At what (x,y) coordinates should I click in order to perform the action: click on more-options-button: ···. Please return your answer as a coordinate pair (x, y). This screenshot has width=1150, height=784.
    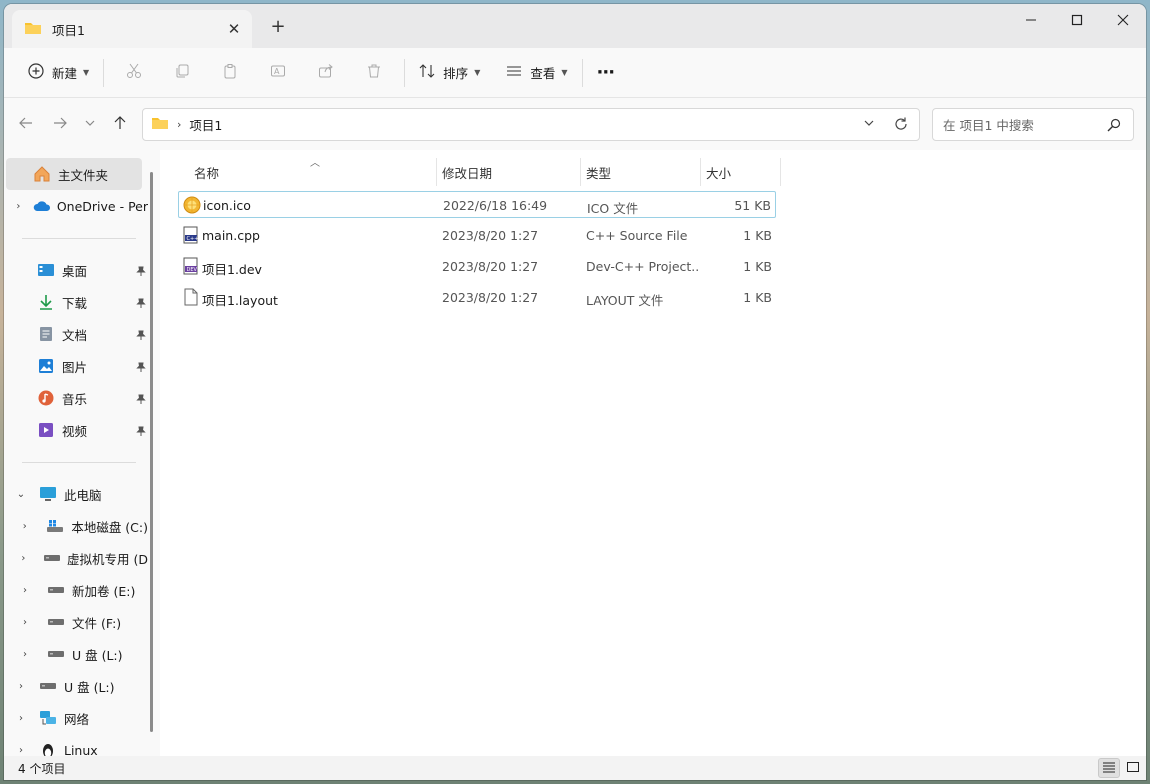
    Looking at the image, I should click on (606, 73).